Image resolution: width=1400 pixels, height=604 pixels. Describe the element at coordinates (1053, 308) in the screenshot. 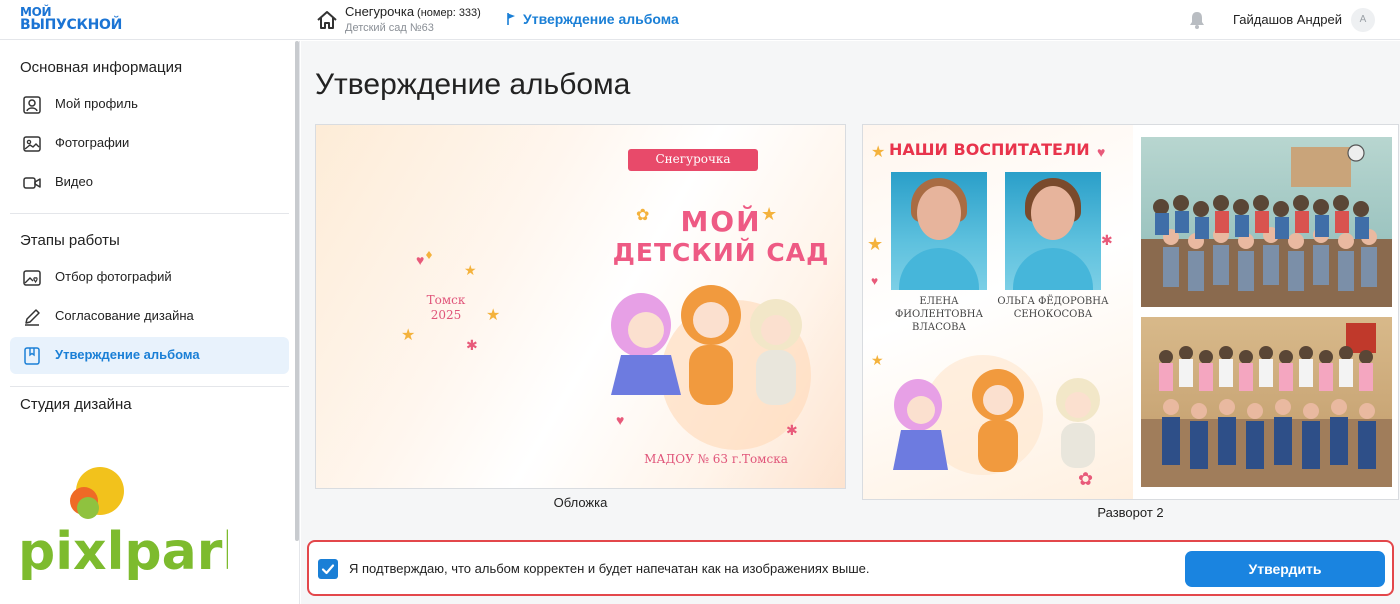

I see `teacher-name: ОЛЬГА ФЁДОРОВНА СЕНОКОСОВА` at that location.